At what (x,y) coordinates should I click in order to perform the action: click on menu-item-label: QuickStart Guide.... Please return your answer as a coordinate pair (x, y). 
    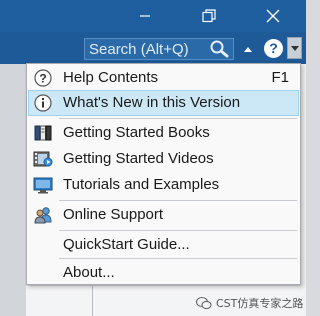
    Looking at the image, I should click on (126, 244).